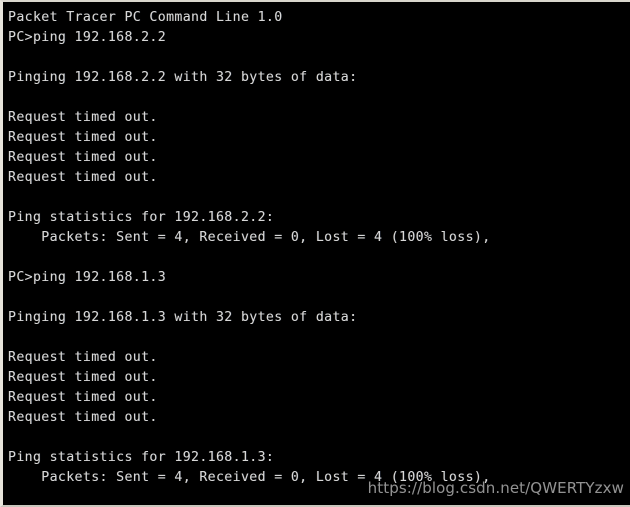 The height and width of the screenshot is (507, 630). Describe the element at coordinates (141, 457) in the screenshot. I see `terminal-line: Ping statistics for 192.168.1.3:` at that location.